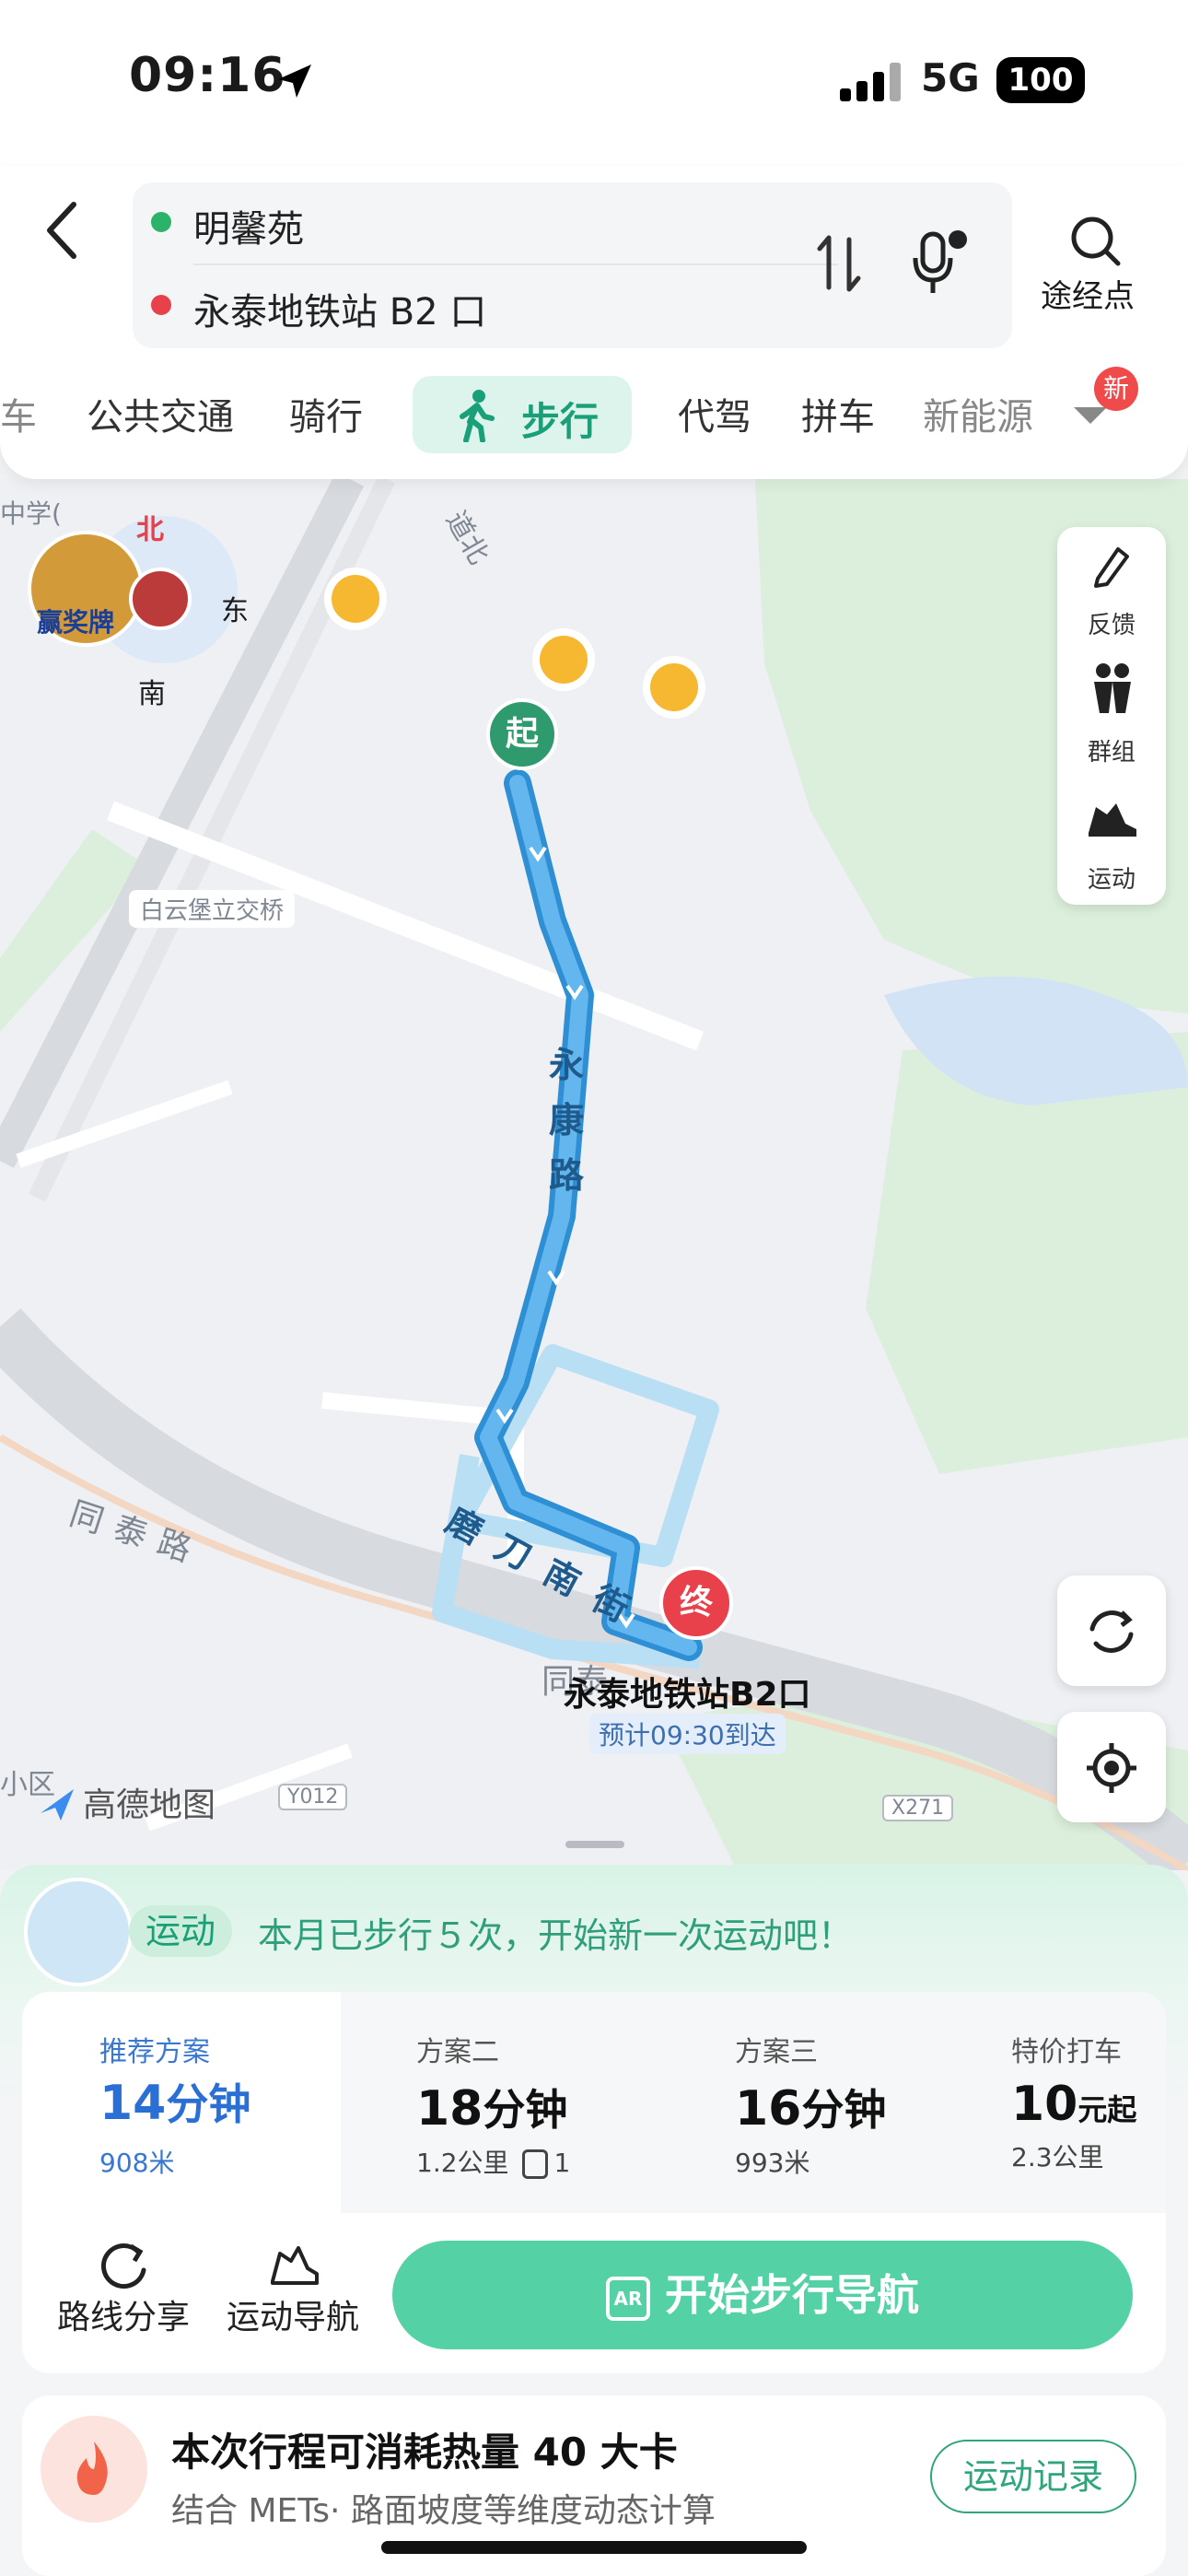  I want to click on tab-carpool: 拼车, so click(838, 413).